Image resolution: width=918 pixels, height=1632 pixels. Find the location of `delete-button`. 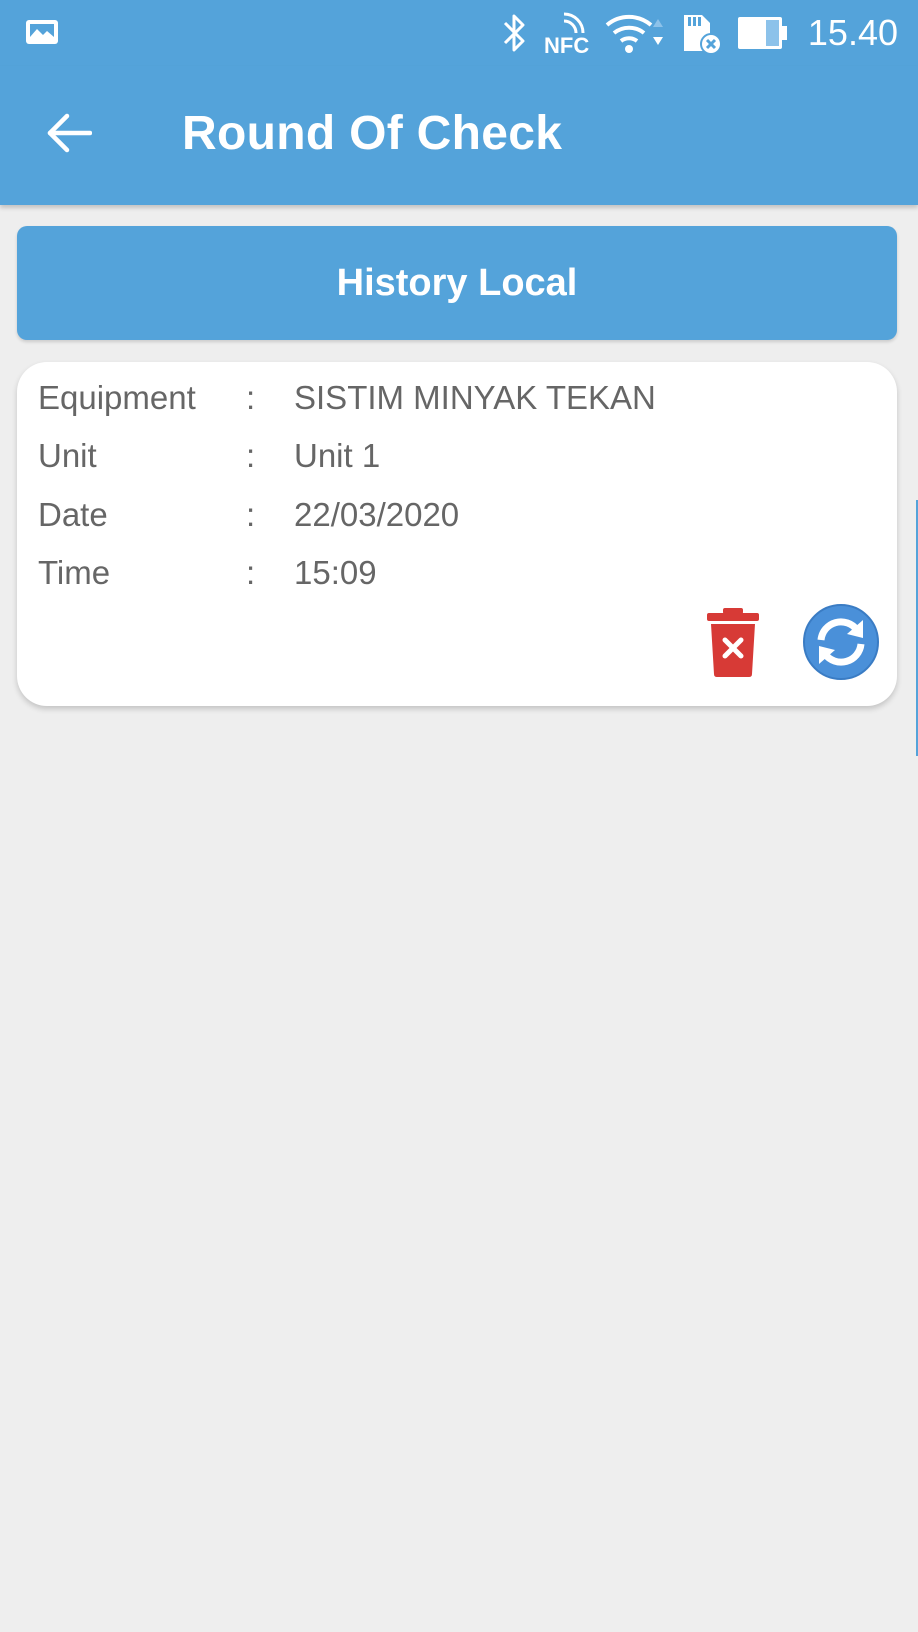

delete-button is located at coordinates (733, 642).